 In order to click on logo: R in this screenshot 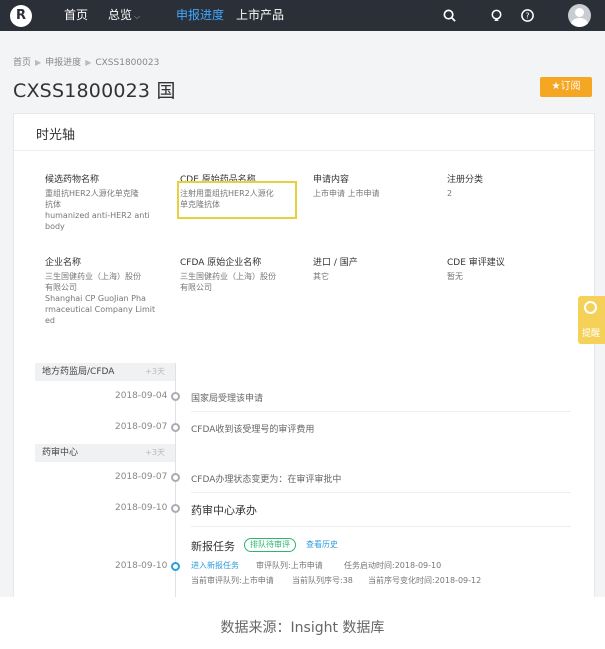, I will do `click(21, 16)`.